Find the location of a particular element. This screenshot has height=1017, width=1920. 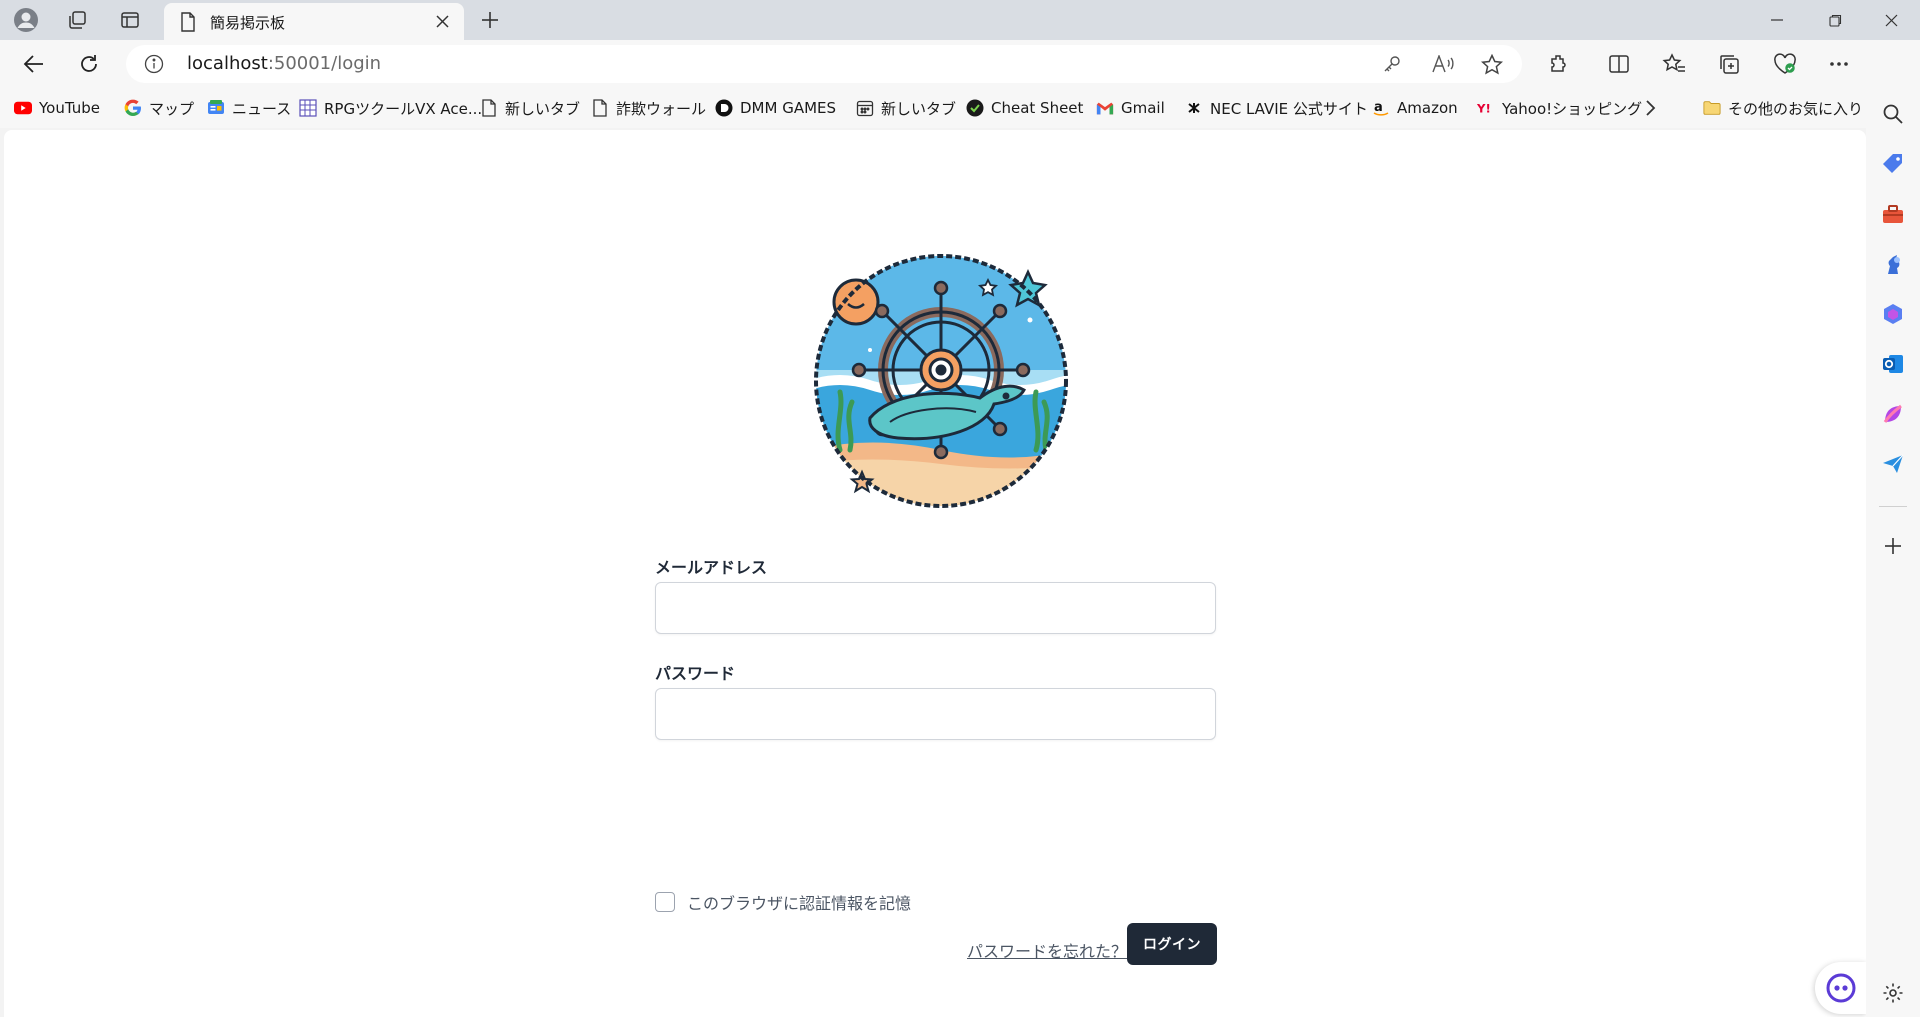

reload-button is located at coordinates (89, 64).